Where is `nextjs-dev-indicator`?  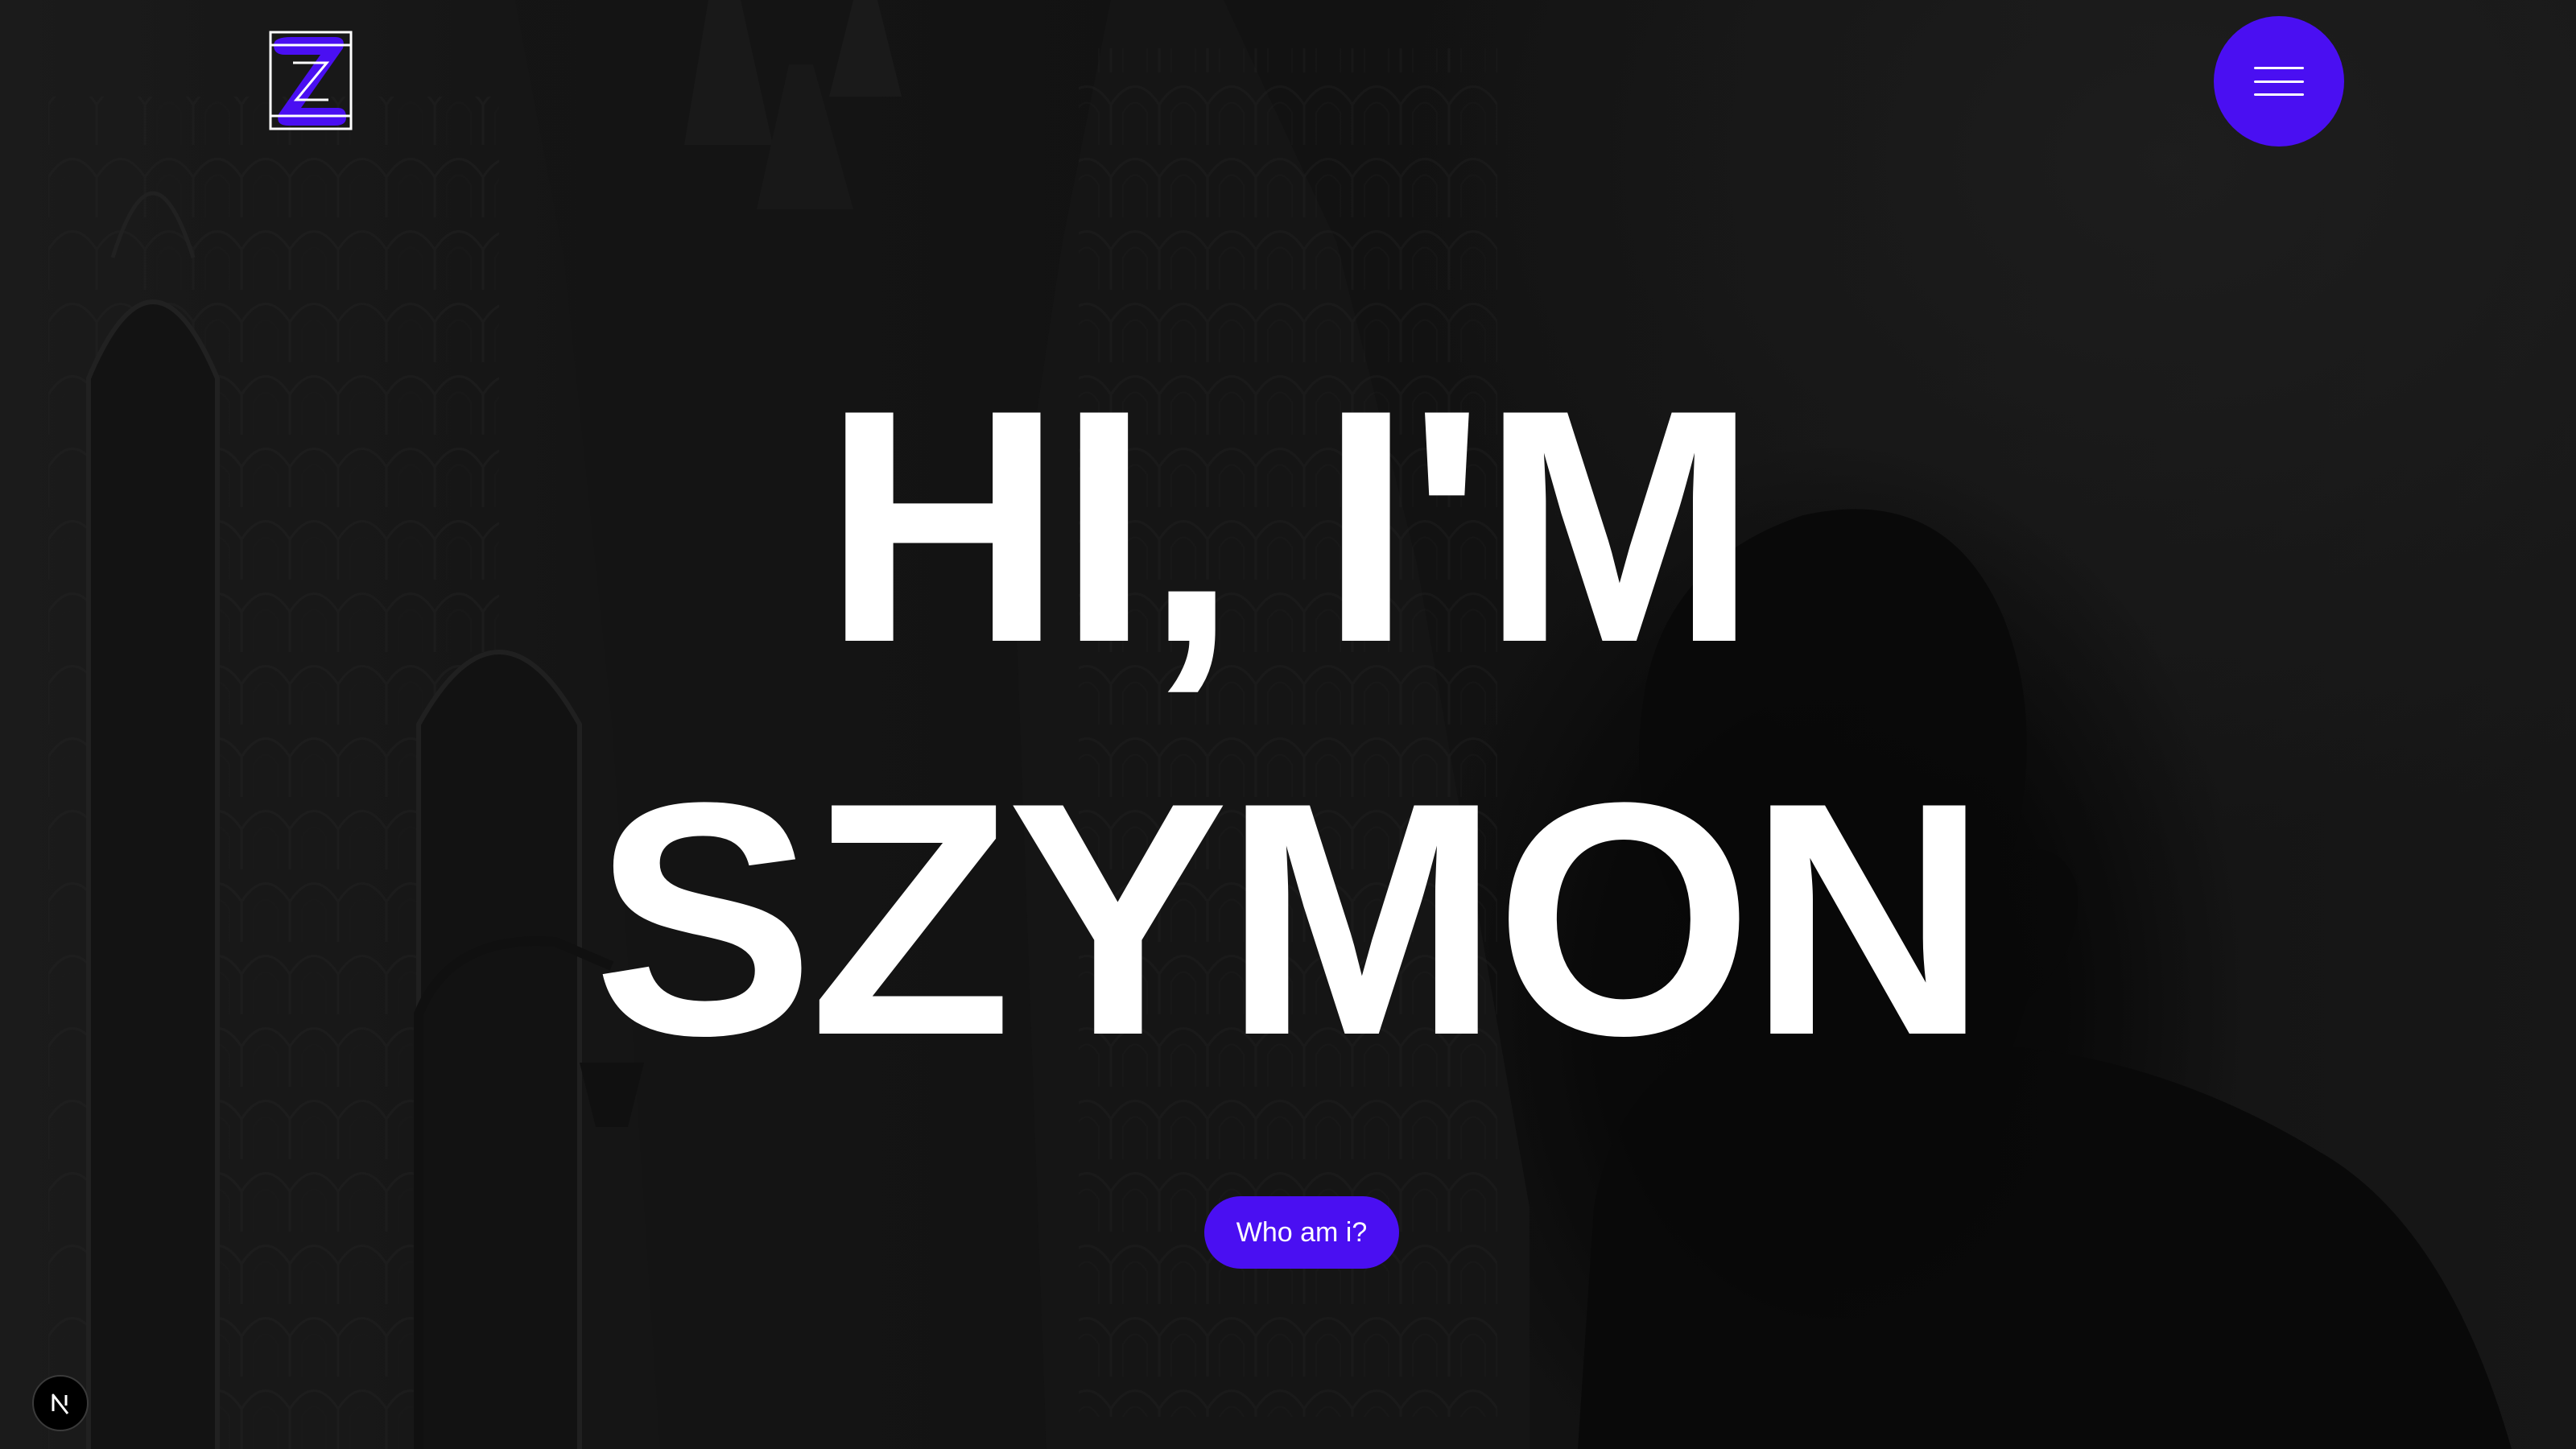
nextjs-dev-indicator is located at coordinates (60, 1403).